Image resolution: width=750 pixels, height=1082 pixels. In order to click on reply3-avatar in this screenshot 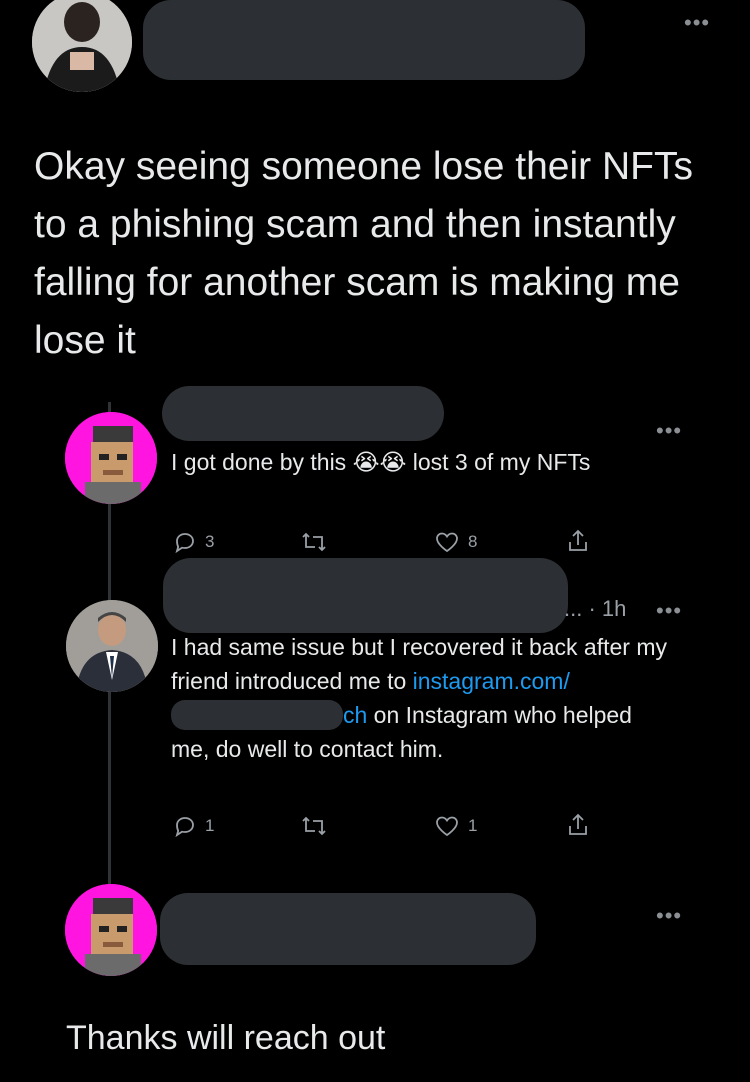, I will do `click(111, 930)`.